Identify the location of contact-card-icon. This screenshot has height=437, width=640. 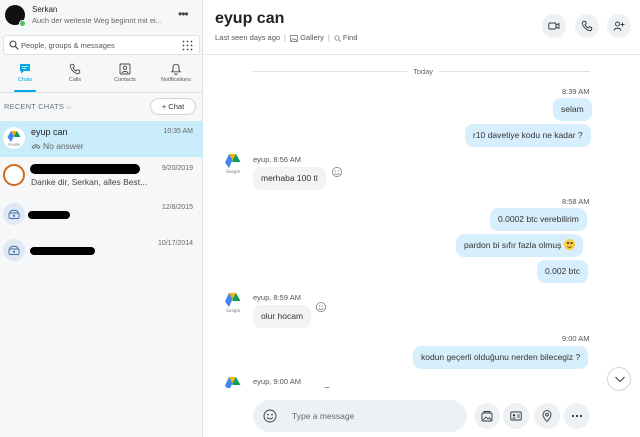
(516, 416).